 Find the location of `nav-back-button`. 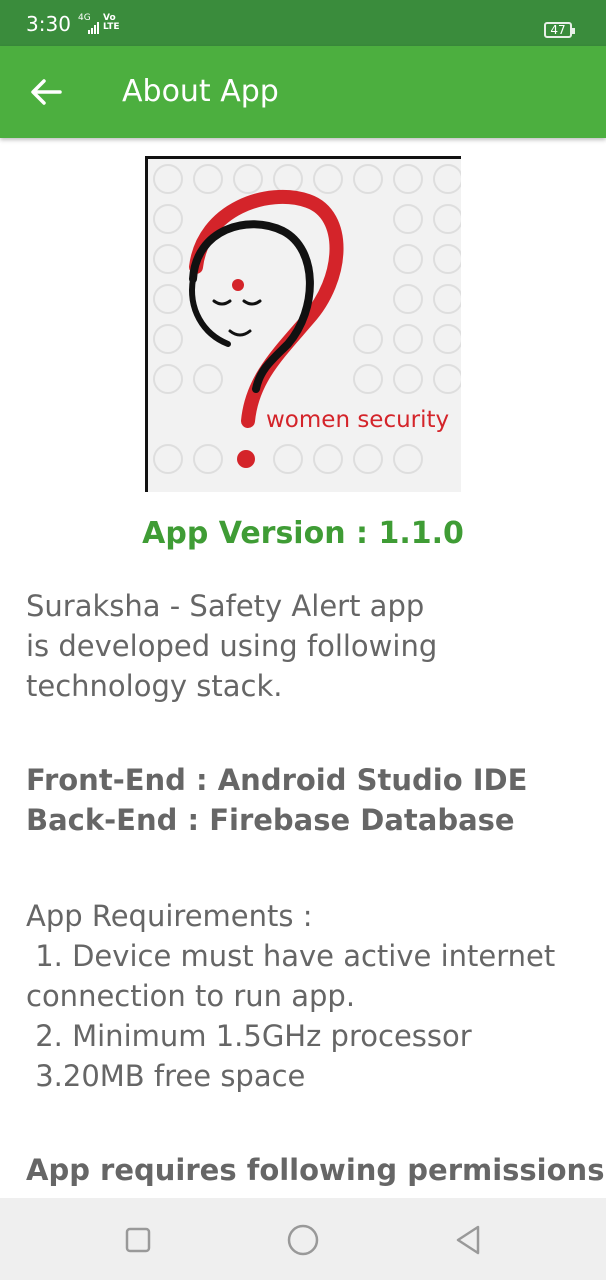

nav-back-button is located at coordinates (468, 1240).